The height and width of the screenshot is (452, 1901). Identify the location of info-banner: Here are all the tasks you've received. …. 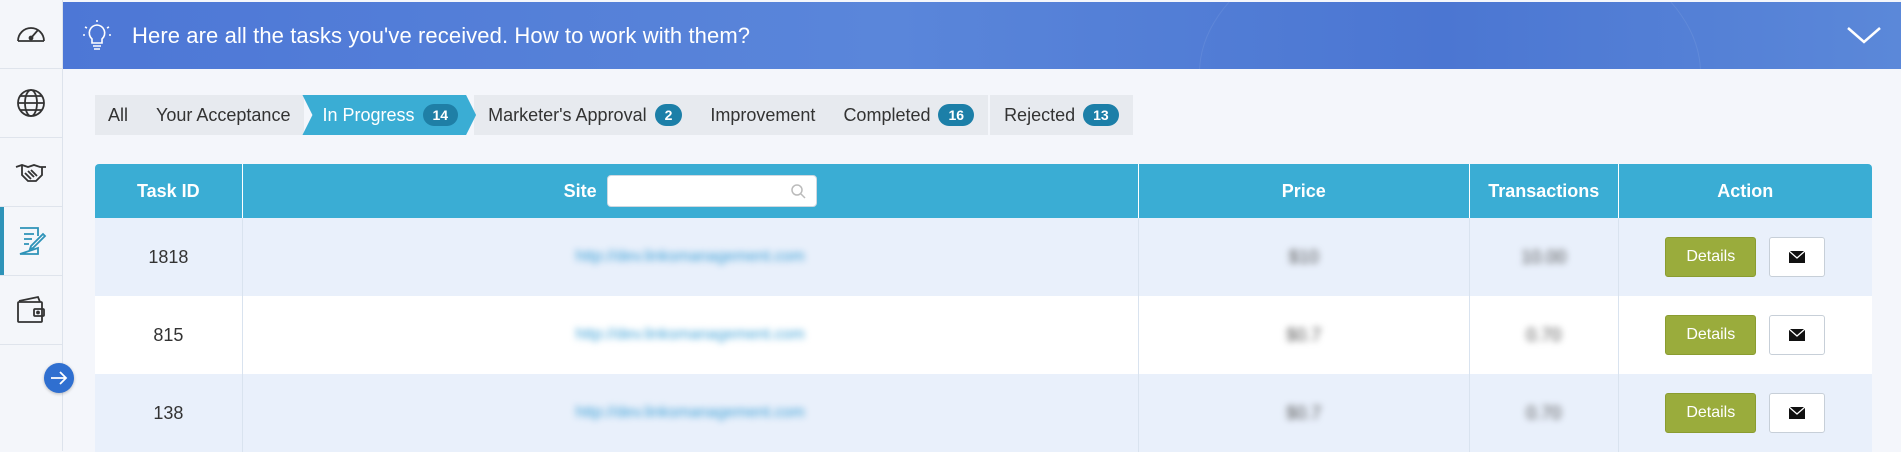
(982, 35).